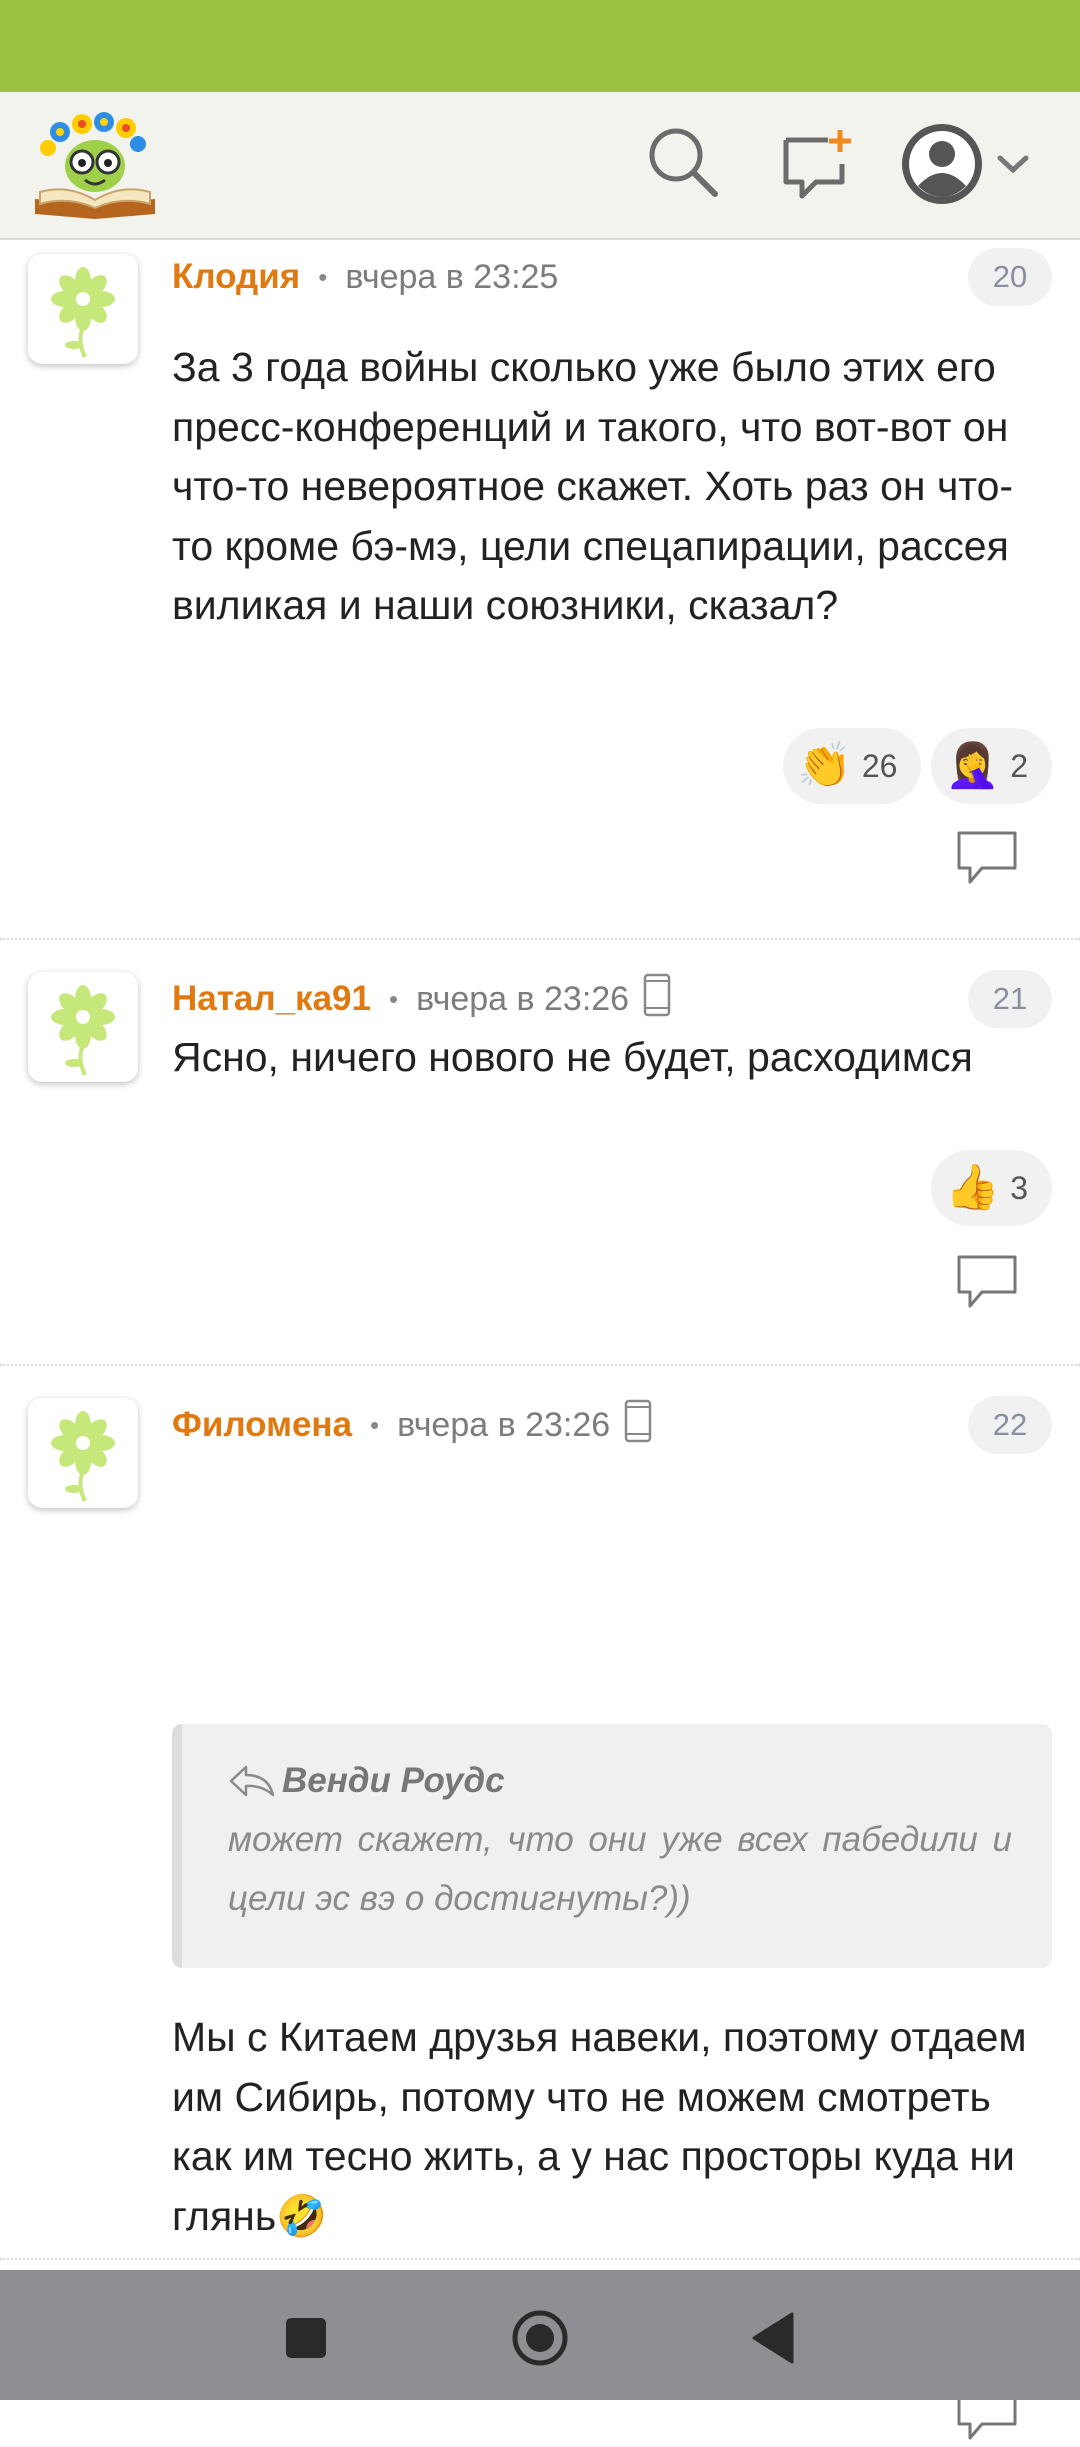  What do you see at coordinates (879, 765) in the screenshot?
I see `reaction-count: 26` at bounding box center [879, 765].